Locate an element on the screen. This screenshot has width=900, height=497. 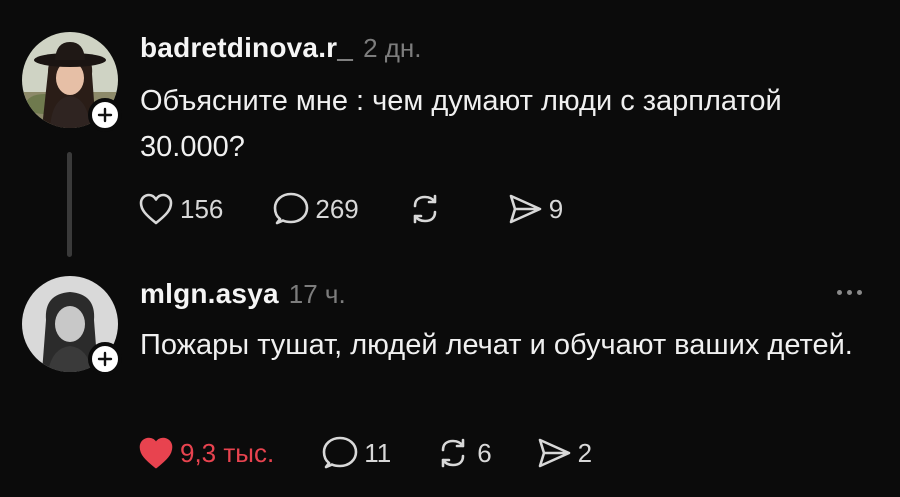
post-header: mlgn.asya 17 ч. is located at coordinates (243, 294).